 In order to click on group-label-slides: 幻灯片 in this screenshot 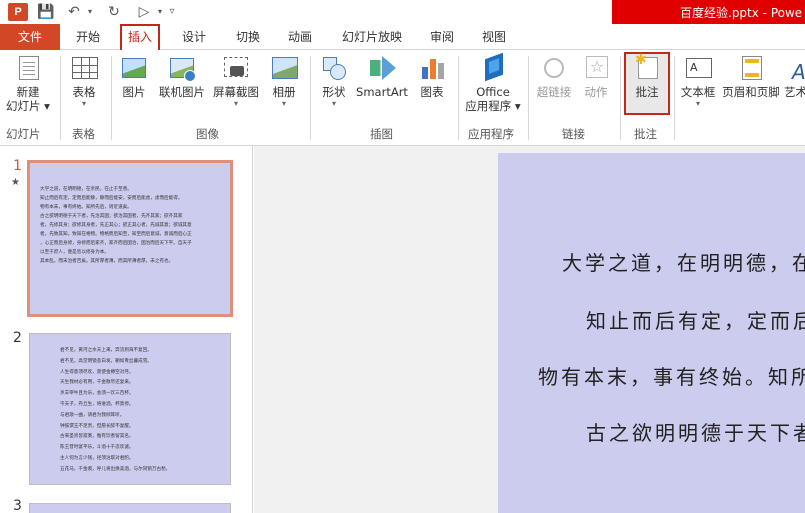, I will do `click(23, 134)`.